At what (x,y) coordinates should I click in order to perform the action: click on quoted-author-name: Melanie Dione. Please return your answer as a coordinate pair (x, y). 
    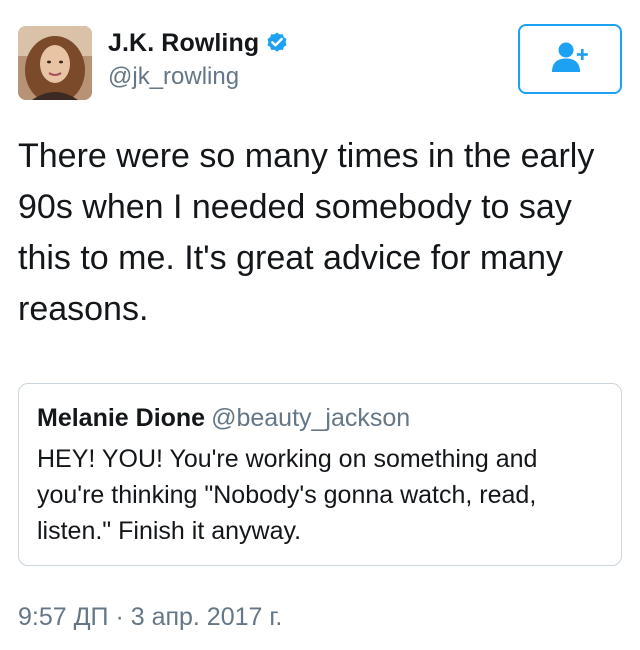
    Looking at the image, I should click on (121, 418).